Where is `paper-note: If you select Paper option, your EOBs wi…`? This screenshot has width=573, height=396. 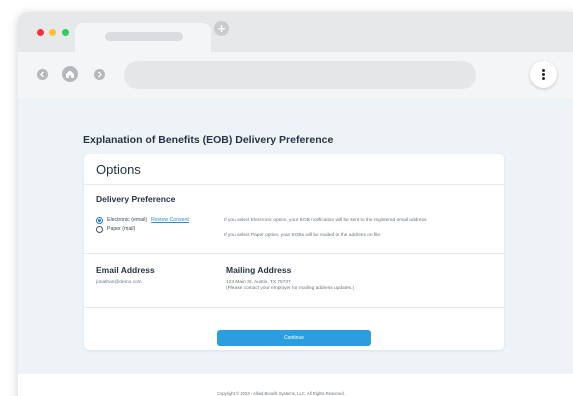 paper-note: If you select Paper option, your EOBs wi… is located at coordinates (303, 235).